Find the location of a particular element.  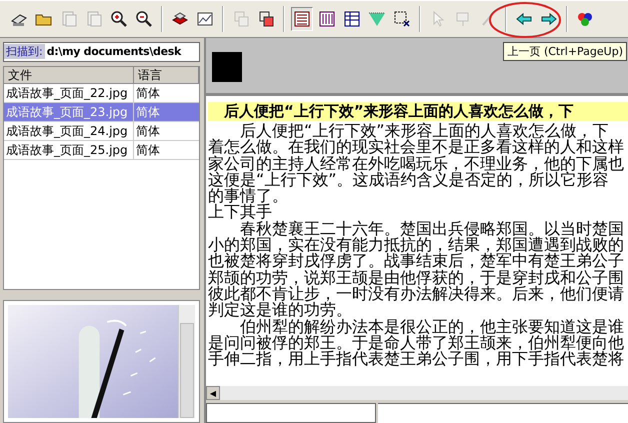

file-name: 成语故事_页面_24.jpg is located at coordinates (69, 131).